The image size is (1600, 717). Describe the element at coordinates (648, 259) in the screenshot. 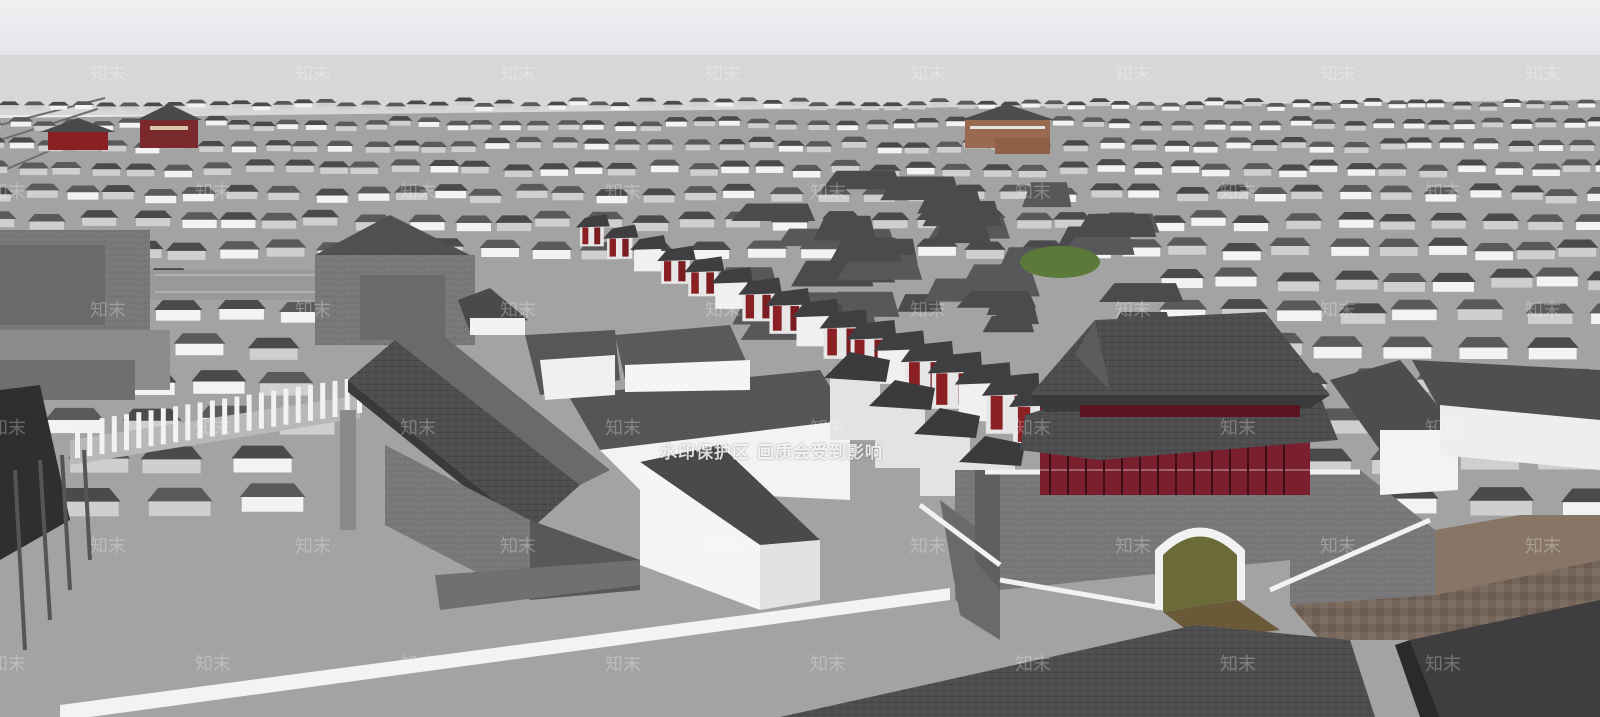

I see `shop-front` at that location.